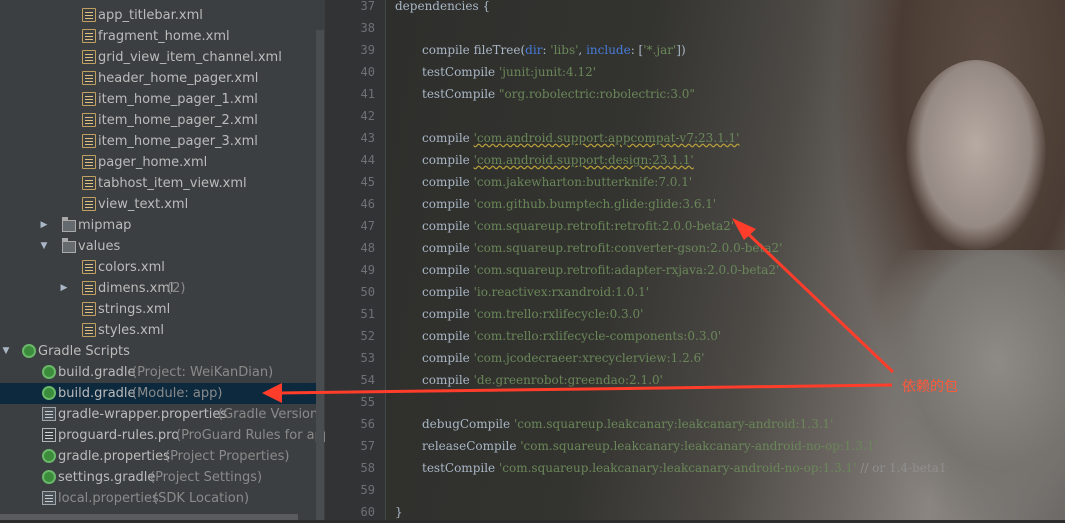  Describe the element at coordinates (159, 330) in the screenshot. I see `tree-item-styles: styles.xml` at that location.